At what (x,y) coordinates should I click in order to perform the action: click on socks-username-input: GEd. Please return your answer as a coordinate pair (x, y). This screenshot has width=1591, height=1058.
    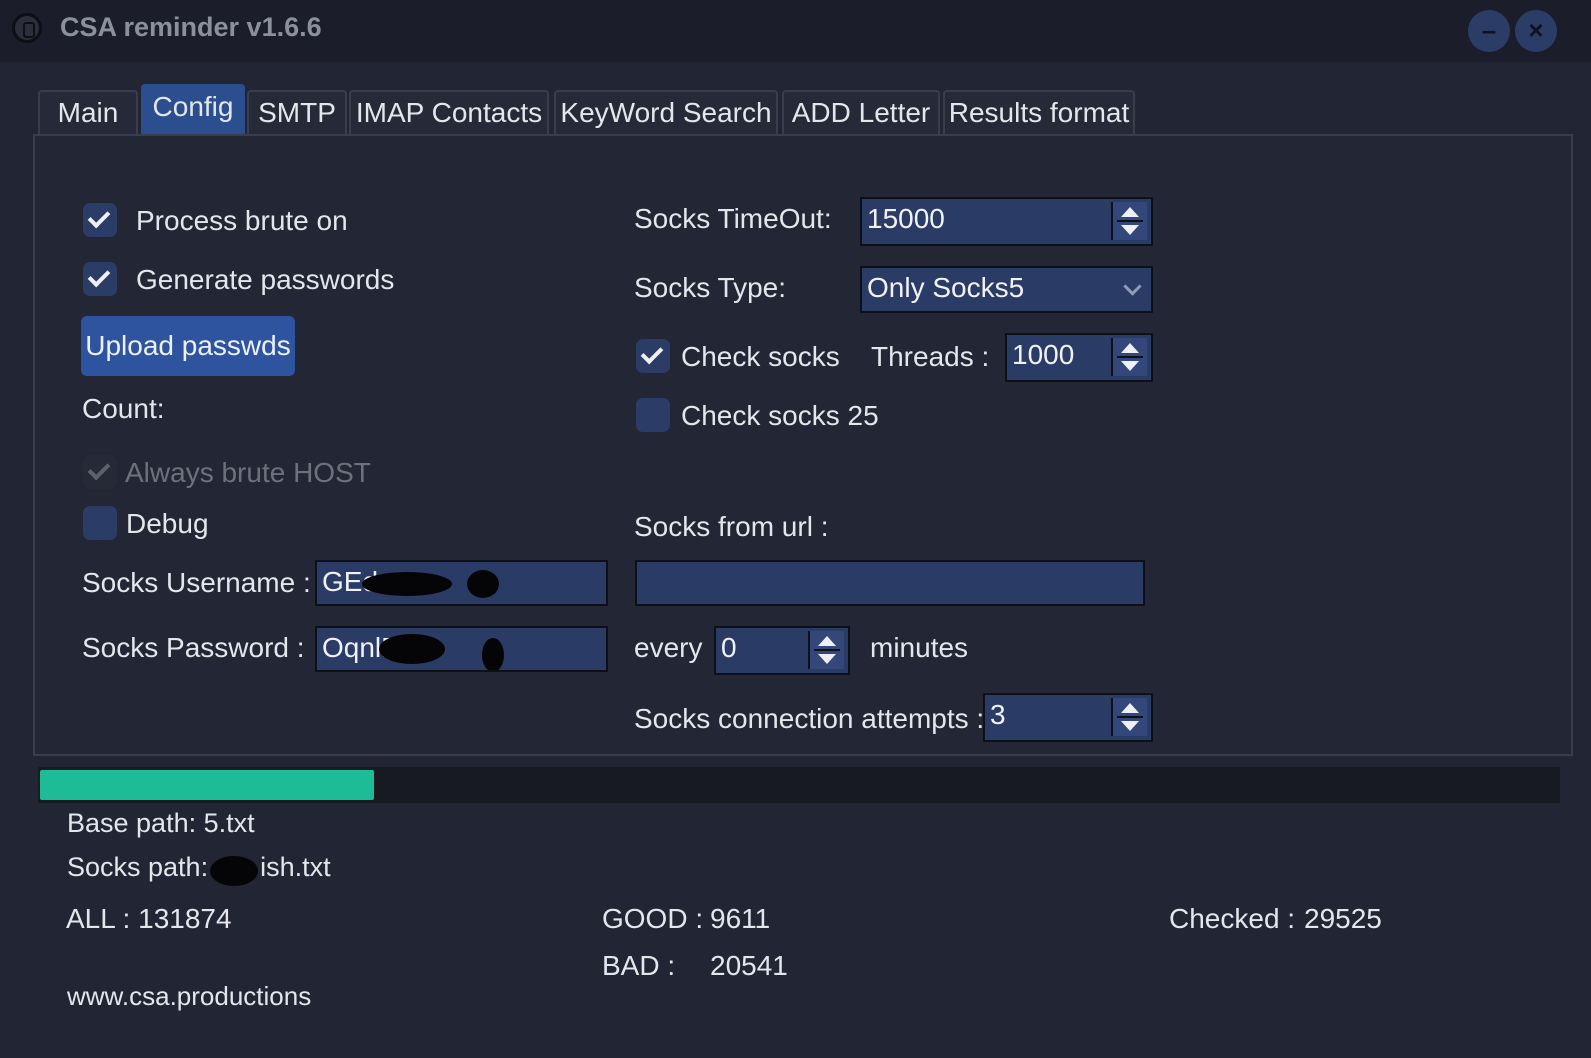
    Looking at the image, I should click on (461, 583).